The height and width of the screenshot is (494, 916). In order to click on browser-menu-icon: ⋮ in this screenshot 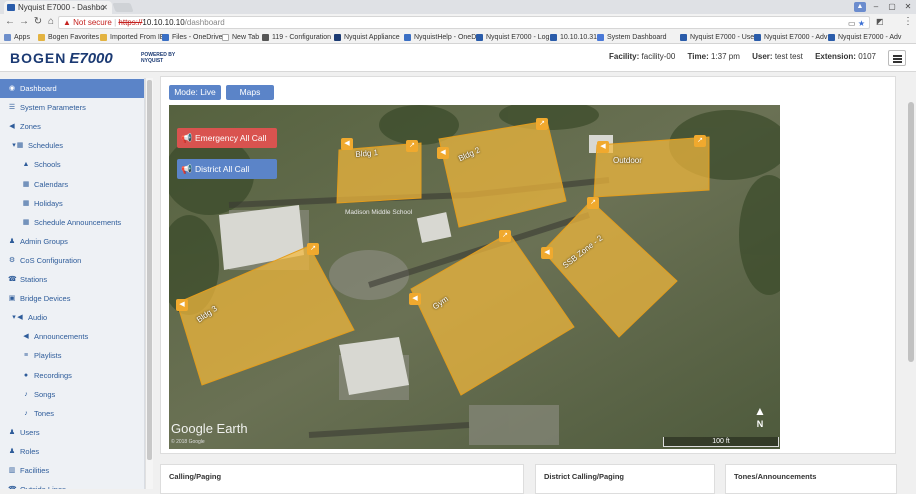, I will do `click(908, 21)`.